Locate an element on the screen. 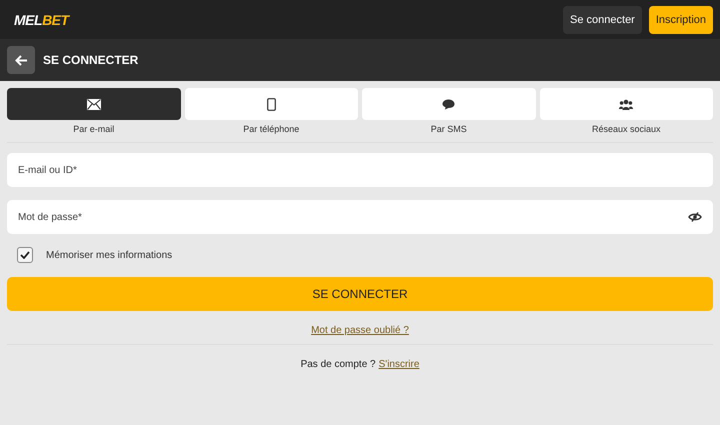 This screenshot has height=425, width=720. login-button: SE CONNECTER is located at coordinates (360, 294).